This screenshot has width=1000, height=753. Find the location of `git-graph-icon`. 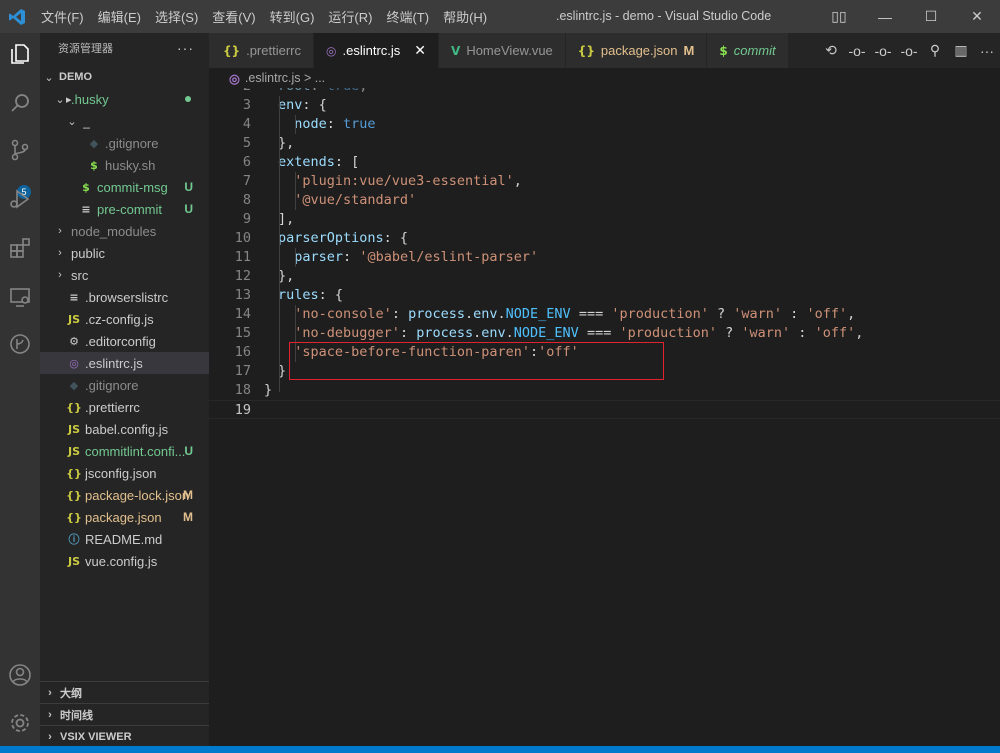

git-graph-icon is located at coordinates (20, 344).